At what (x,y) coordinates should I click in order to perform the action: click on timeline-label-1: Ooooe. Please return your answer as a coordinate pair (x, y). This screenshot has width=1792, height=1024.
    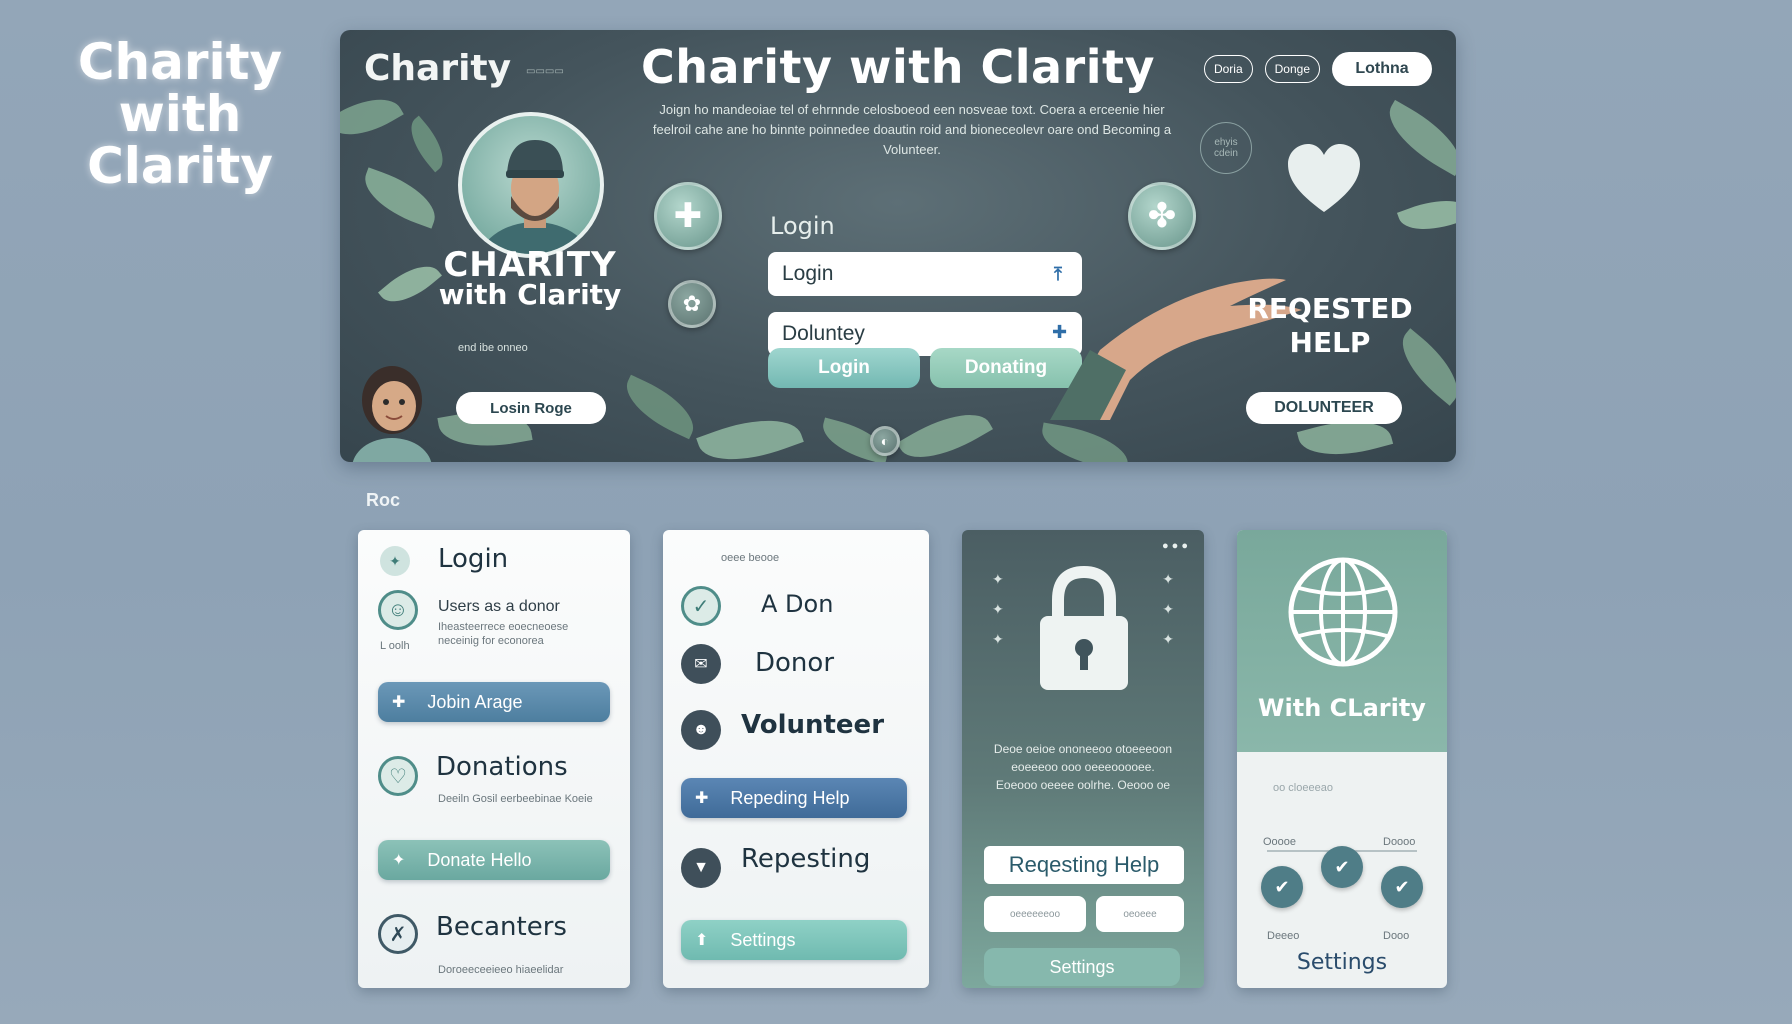
    Looking at the image, I should click on (1280, 842).